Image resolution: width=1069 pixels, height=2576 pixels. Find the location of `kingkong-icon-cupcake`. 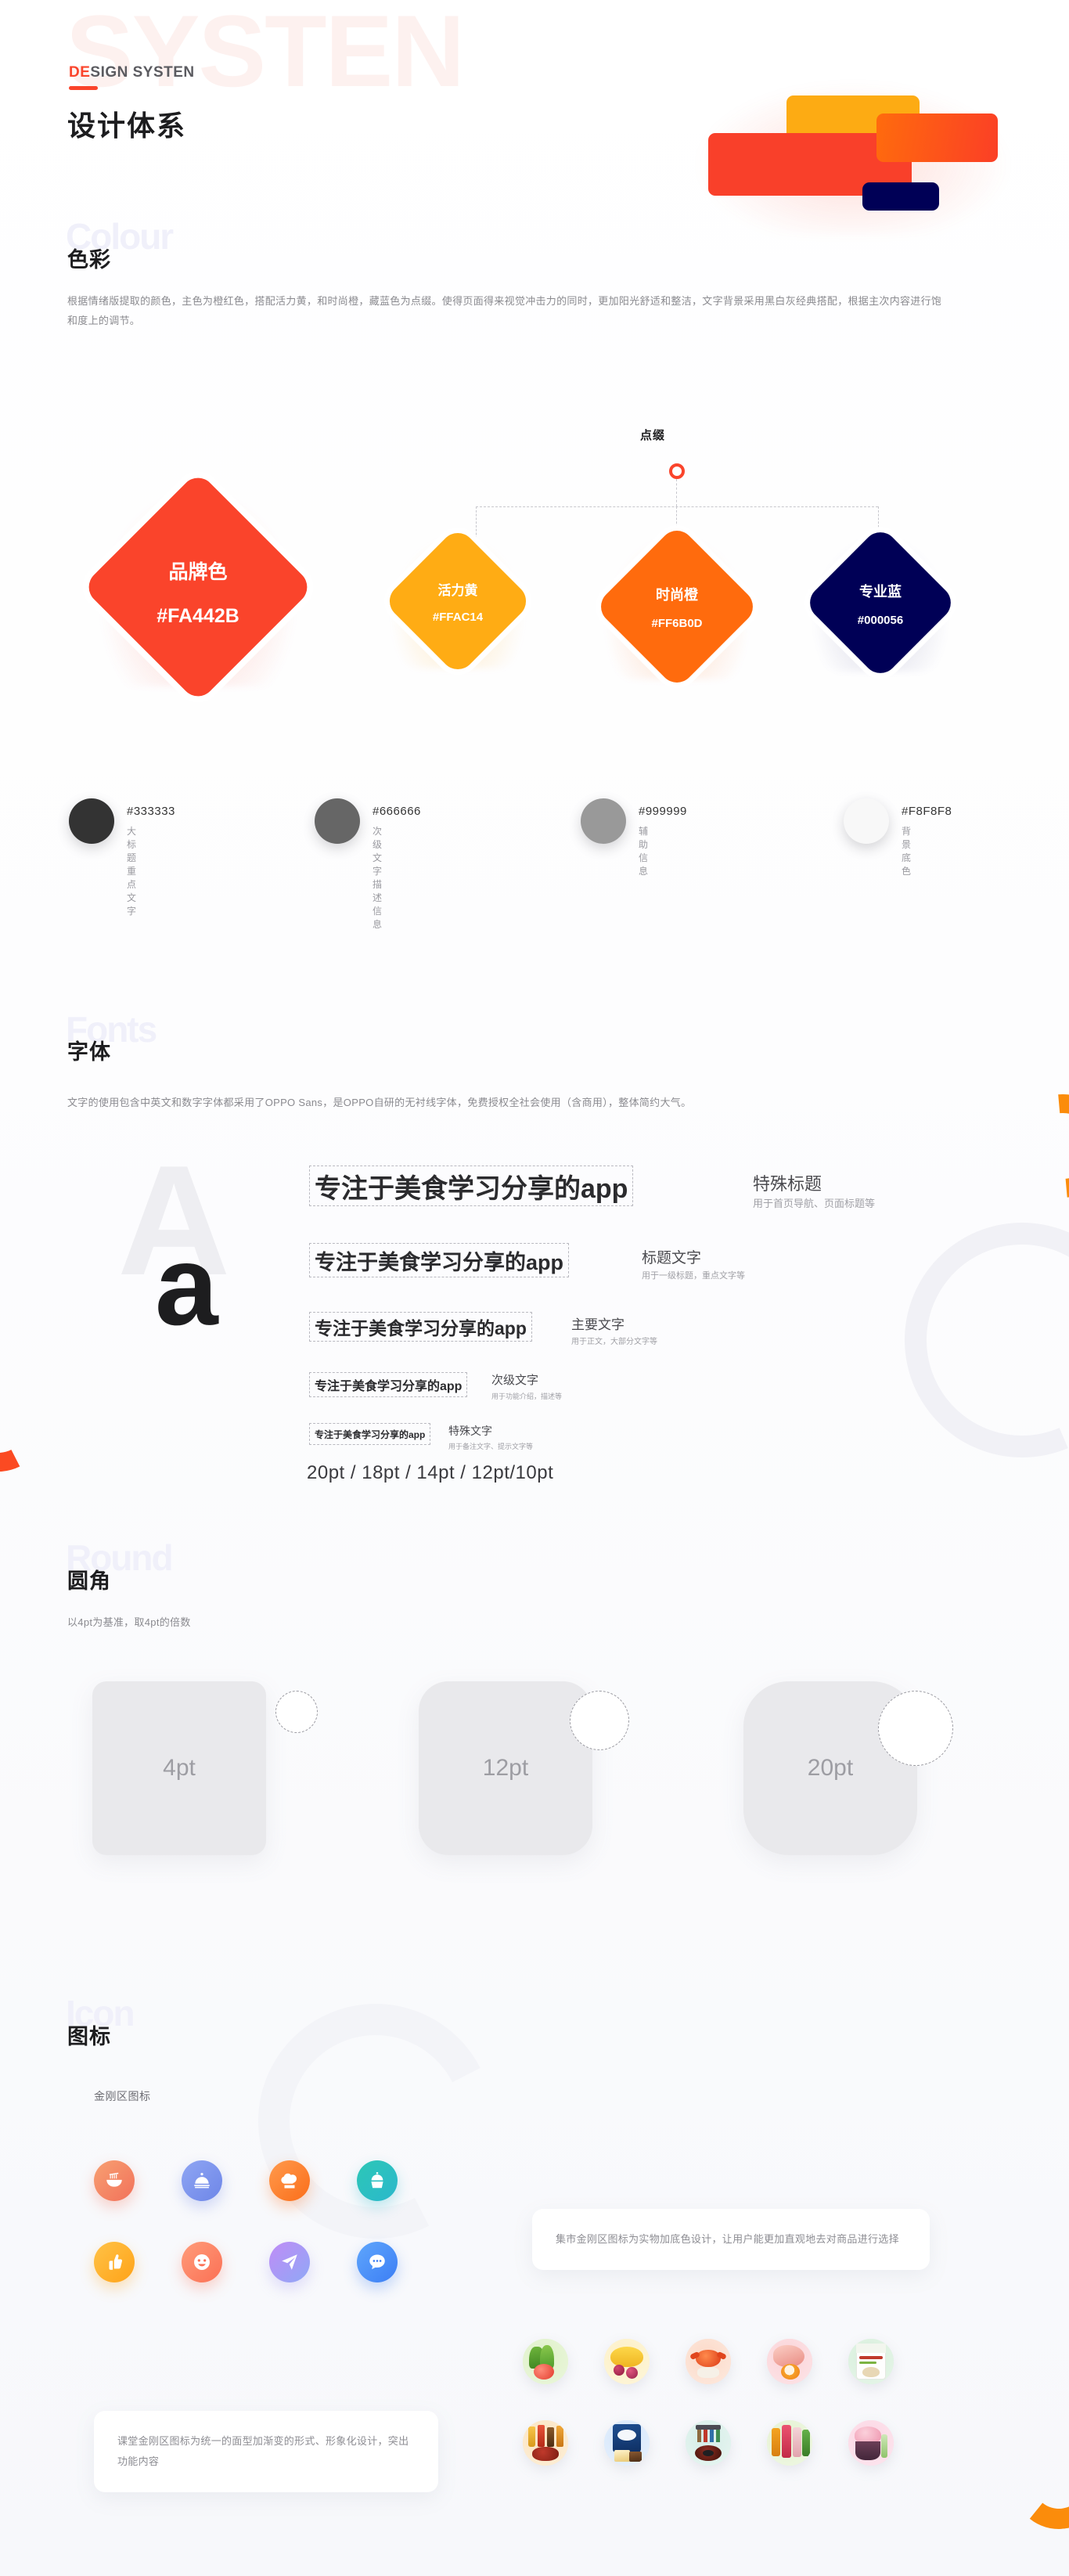

kingkong-icon-cupcake is located at coordinates (378, 2180).